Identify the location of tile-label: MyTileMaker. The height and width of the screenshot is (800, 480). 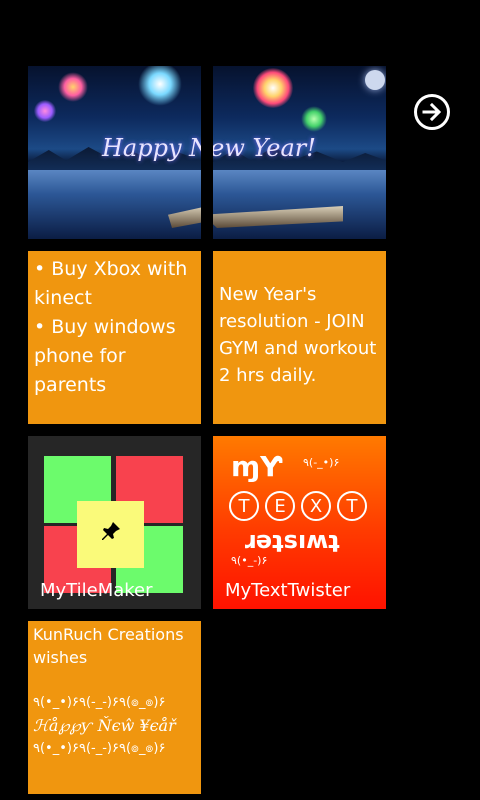
(96, 590).